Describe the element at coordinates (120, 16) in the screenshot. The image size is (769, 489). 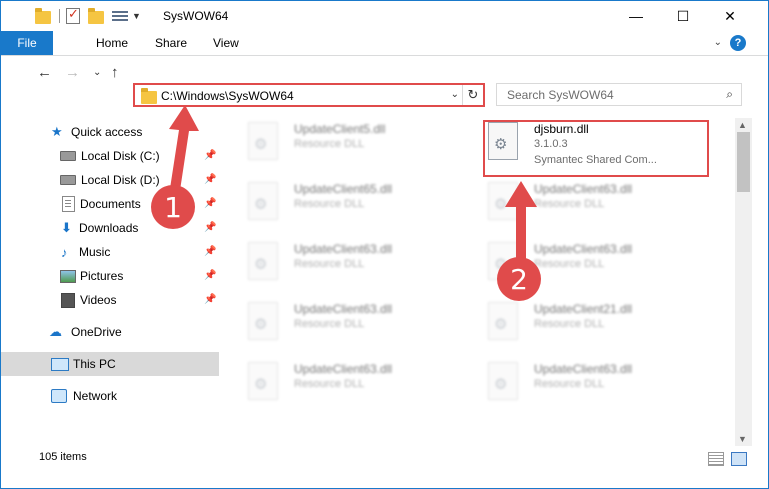
I see `customize-icon` at that location.